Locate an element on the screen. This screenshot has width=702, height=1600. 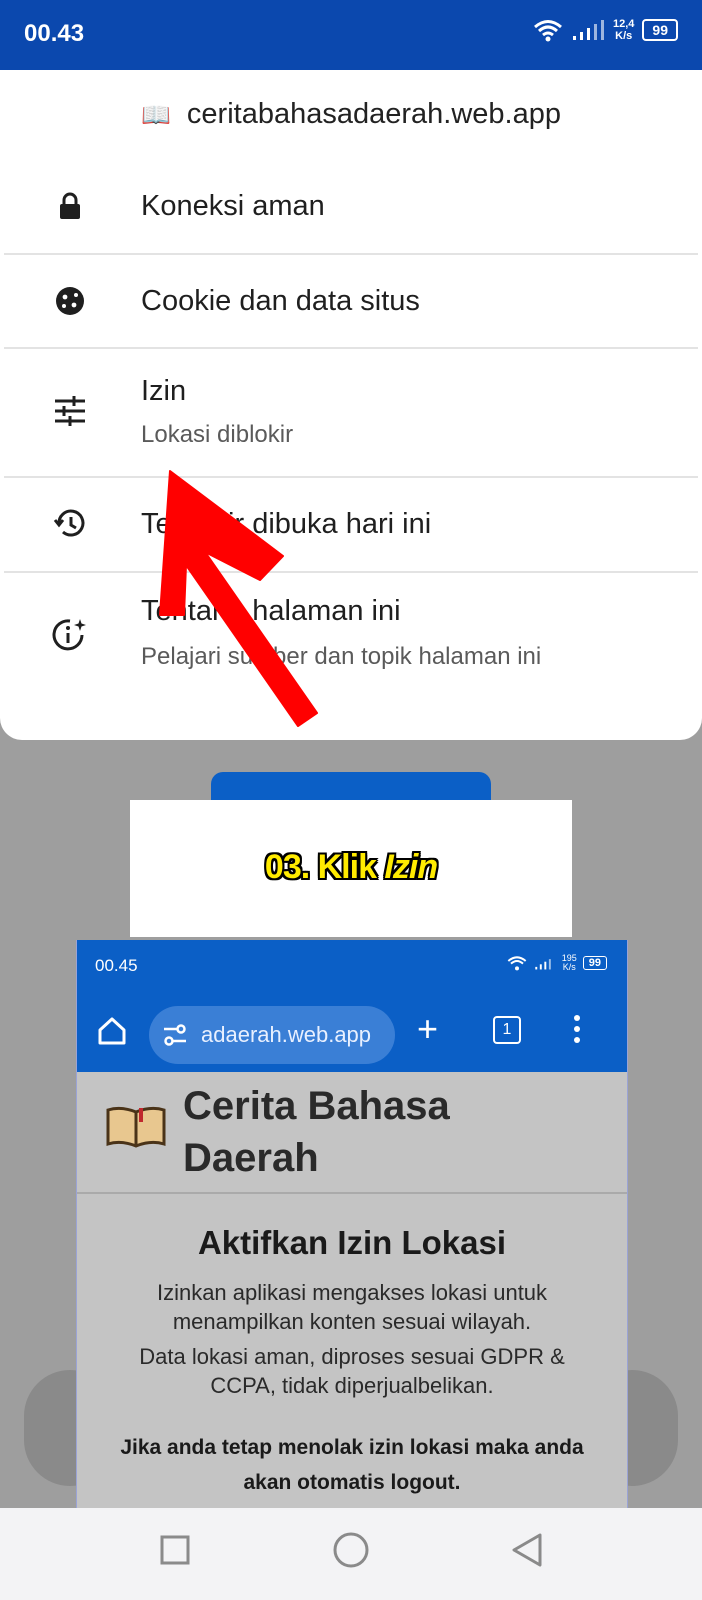
info-sparkle-icon is located at coordinates (70, 635).